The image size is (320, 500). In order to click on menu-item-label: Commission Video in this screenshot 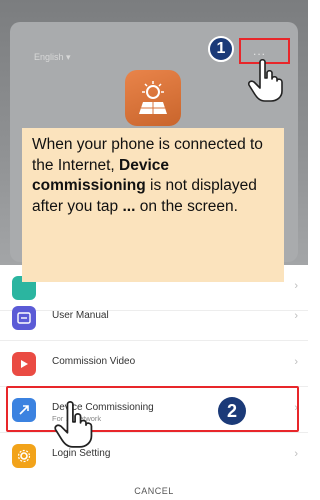, I will do `click(94, 361)`.